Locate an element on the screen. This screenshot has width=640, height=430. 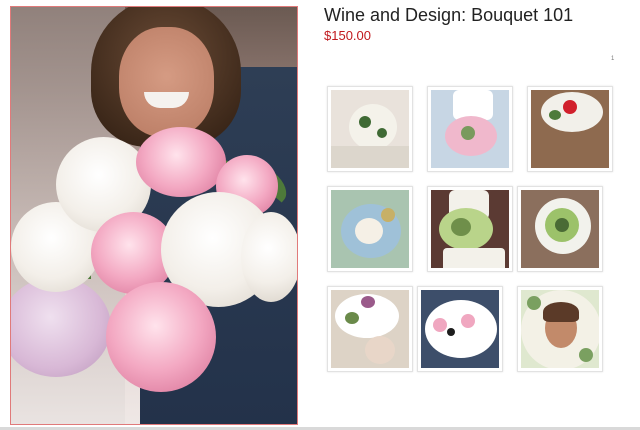
bride-hair is located at coordinates (561, 312).